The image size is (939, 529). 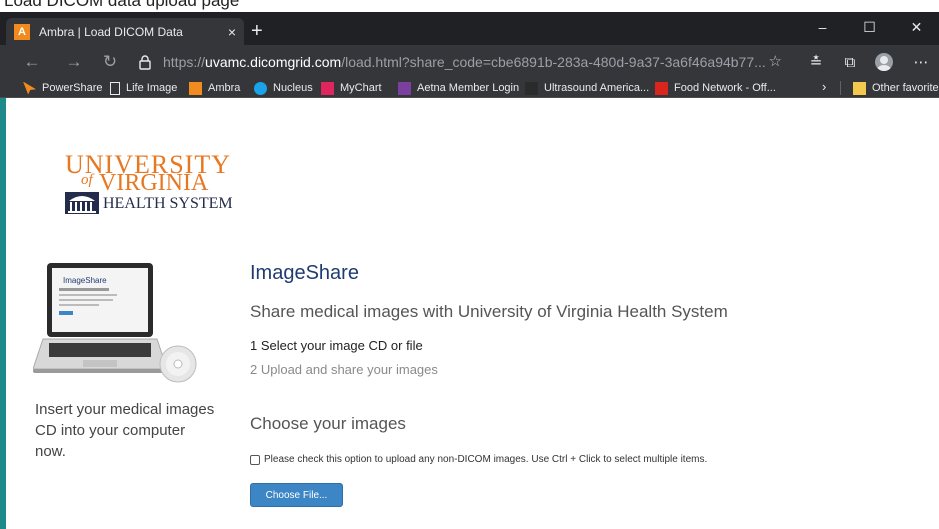 What do you see at coordinates (22, 31) in the screenshot?
I see `ambra-favicon-icon: A` at bounding box center [22, 31].